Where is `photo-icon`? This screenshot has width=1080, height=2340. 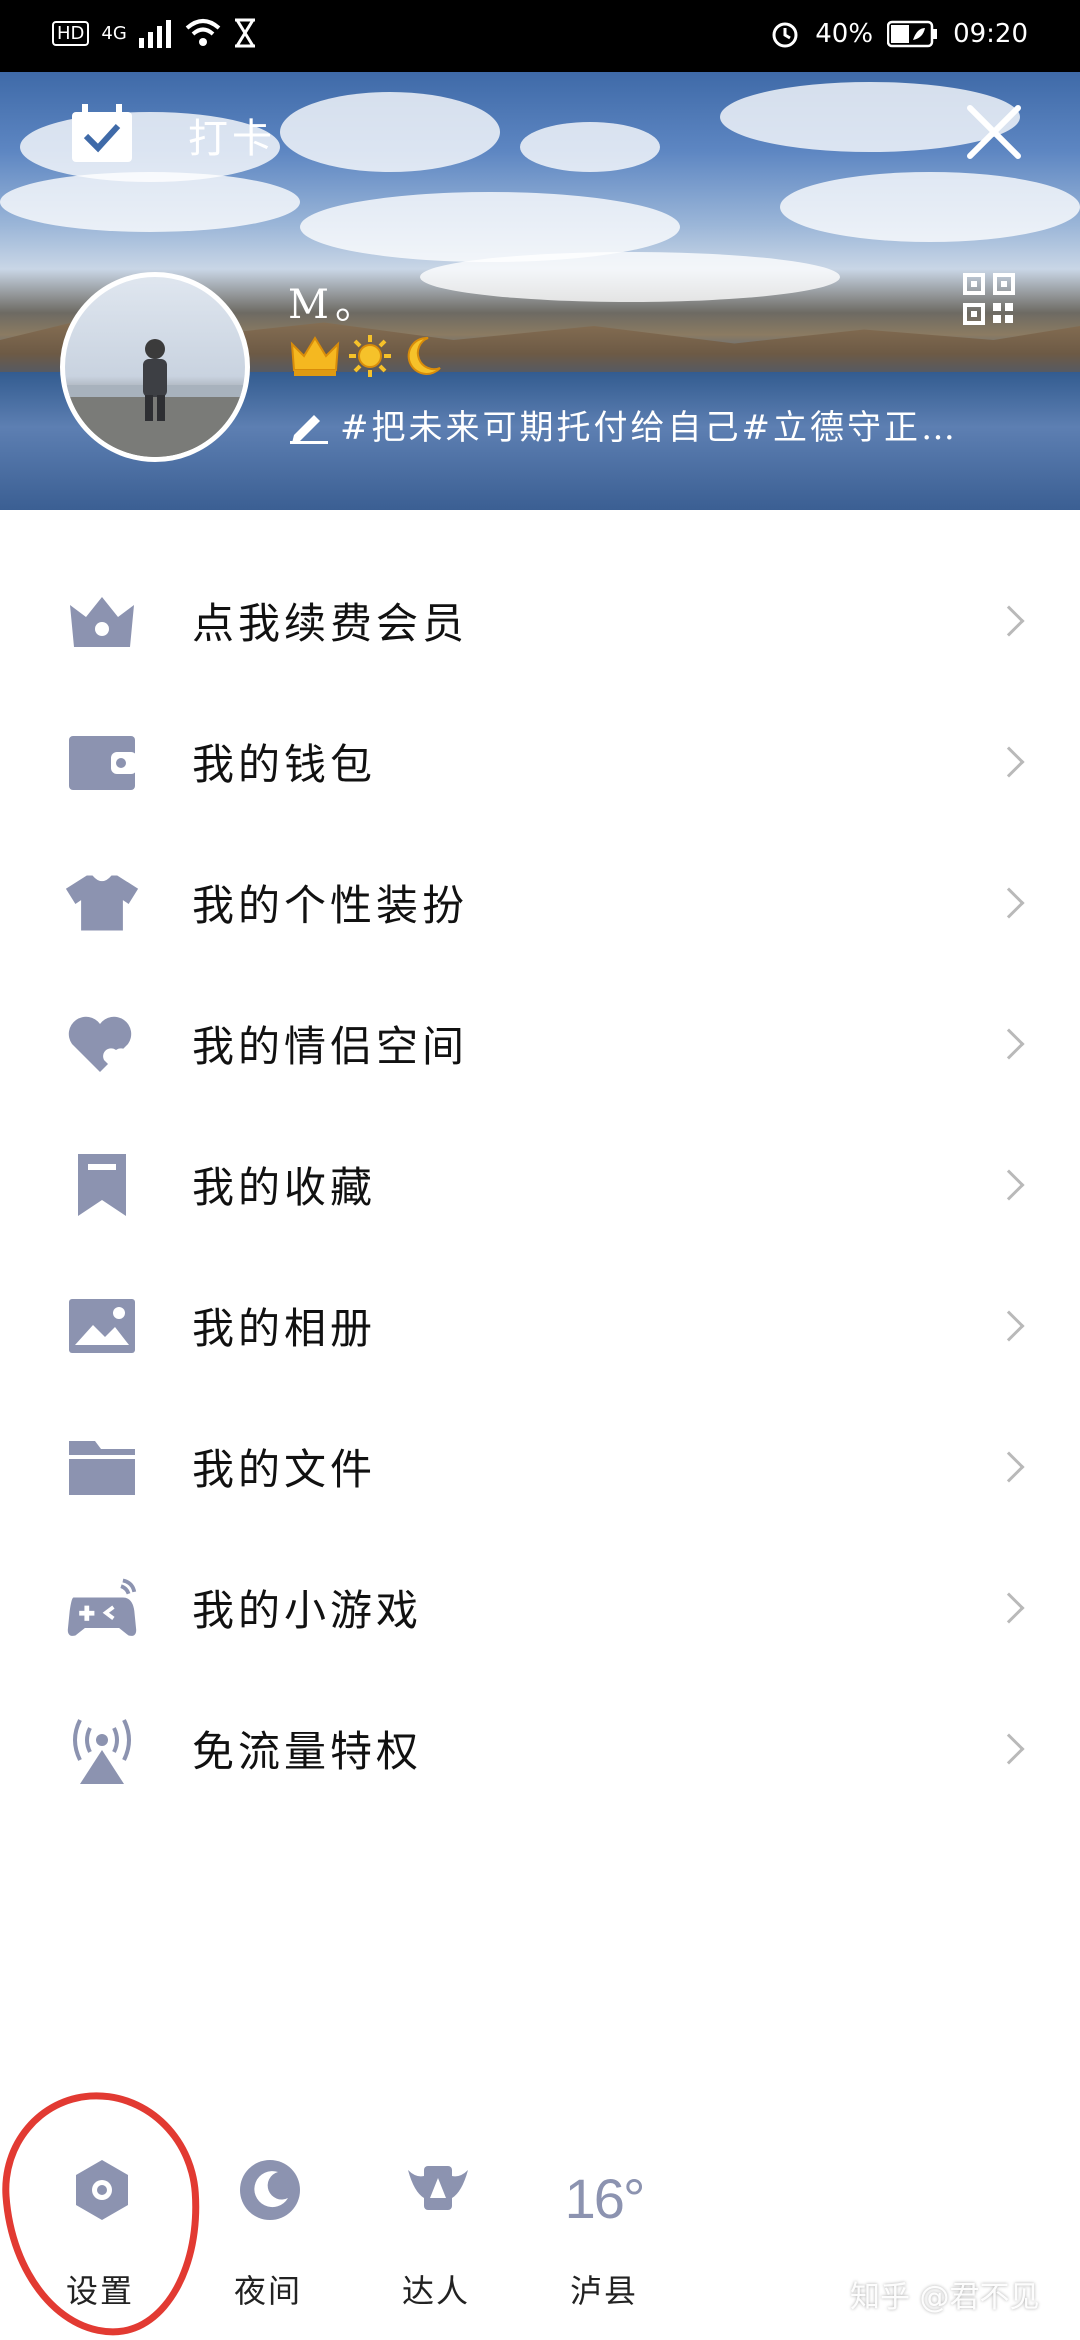
photo-icon is located at coordinates (102, 1326).